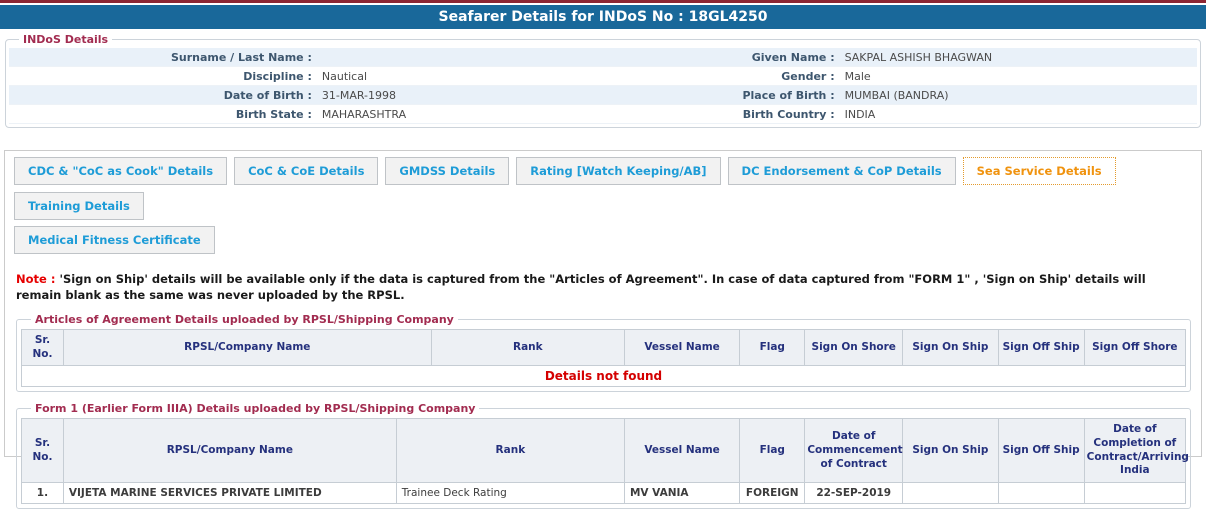  Describe the element at coordinates (277, 76) in the screenshot. I see `field-label: Discipline :` at that location.